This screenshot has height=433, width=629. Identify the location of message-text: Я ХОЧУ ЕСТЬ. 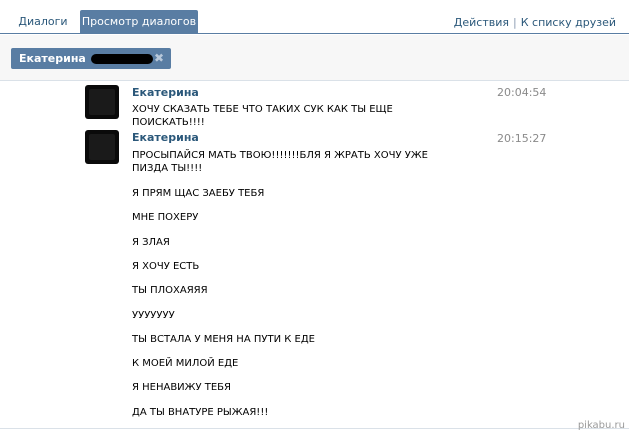
(166, 266).